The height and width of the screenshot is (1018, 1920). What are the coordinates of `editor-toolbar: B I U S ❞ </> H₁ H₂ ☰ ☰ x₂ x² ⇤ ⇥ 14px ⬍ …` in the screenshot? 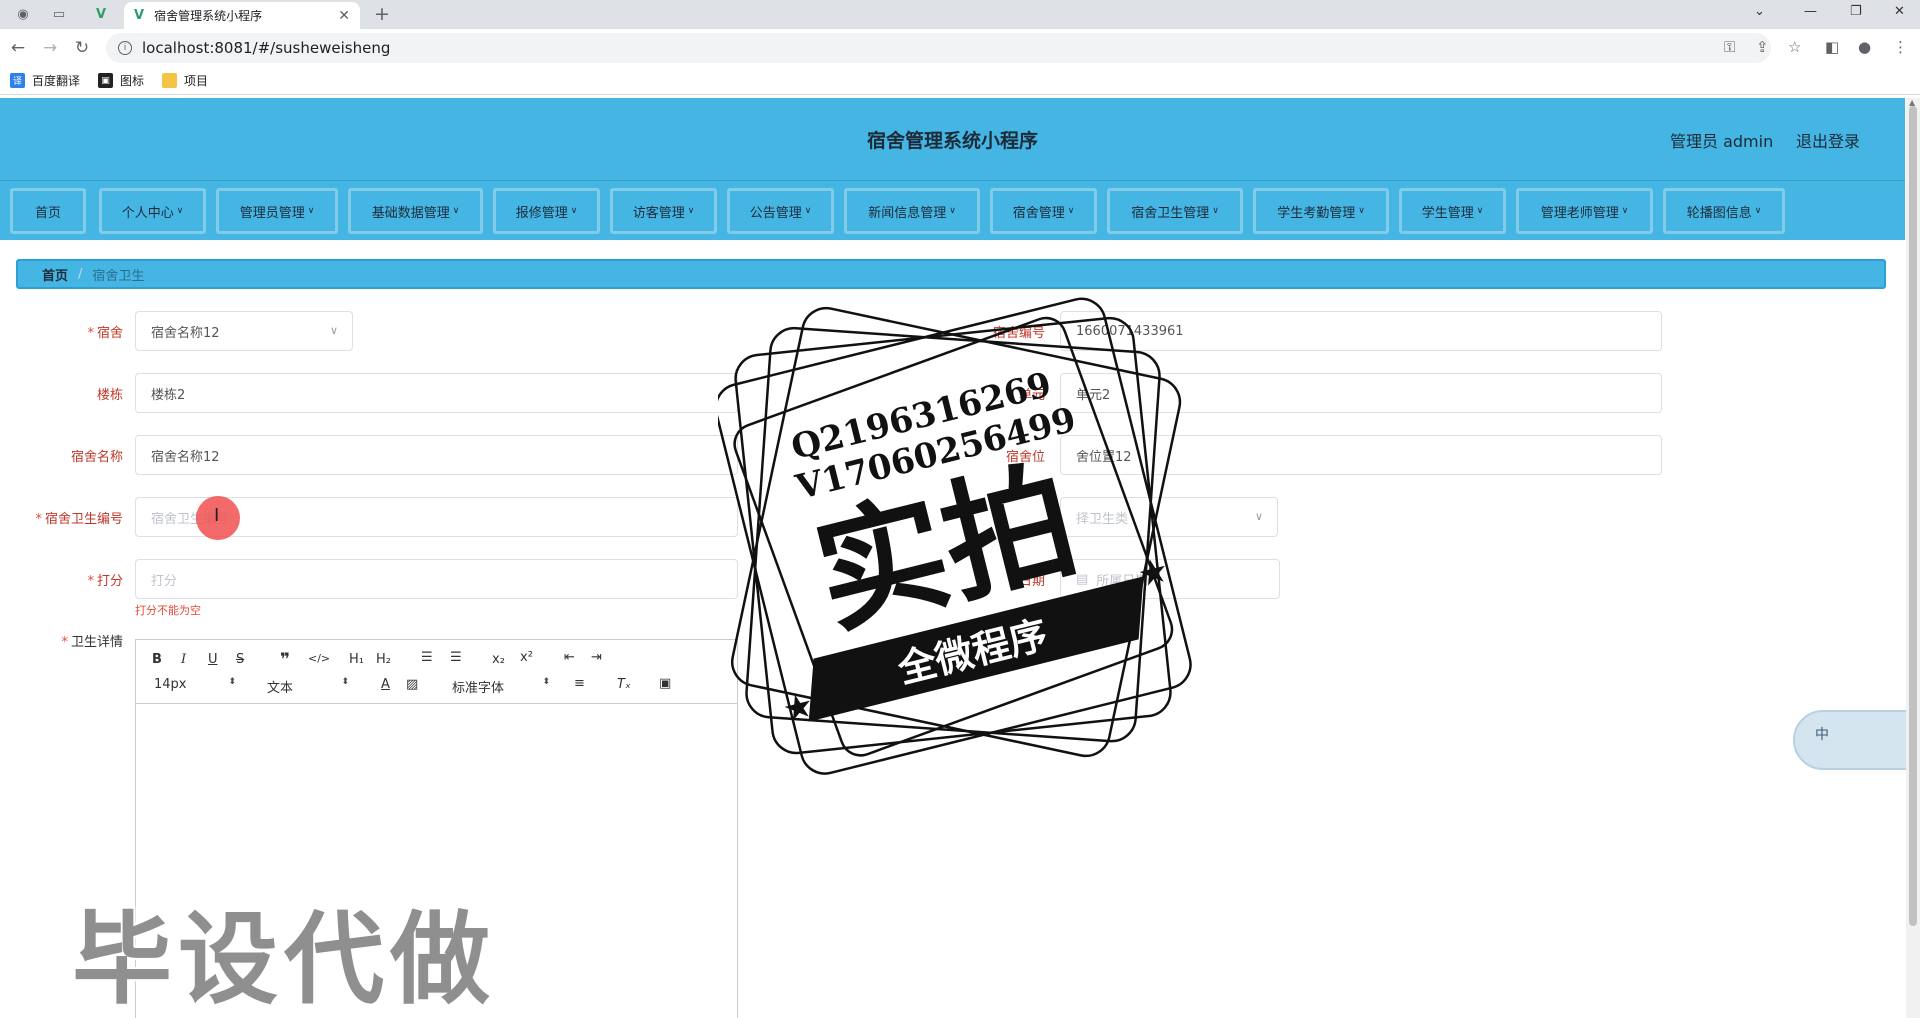 It's located at (436, 672).